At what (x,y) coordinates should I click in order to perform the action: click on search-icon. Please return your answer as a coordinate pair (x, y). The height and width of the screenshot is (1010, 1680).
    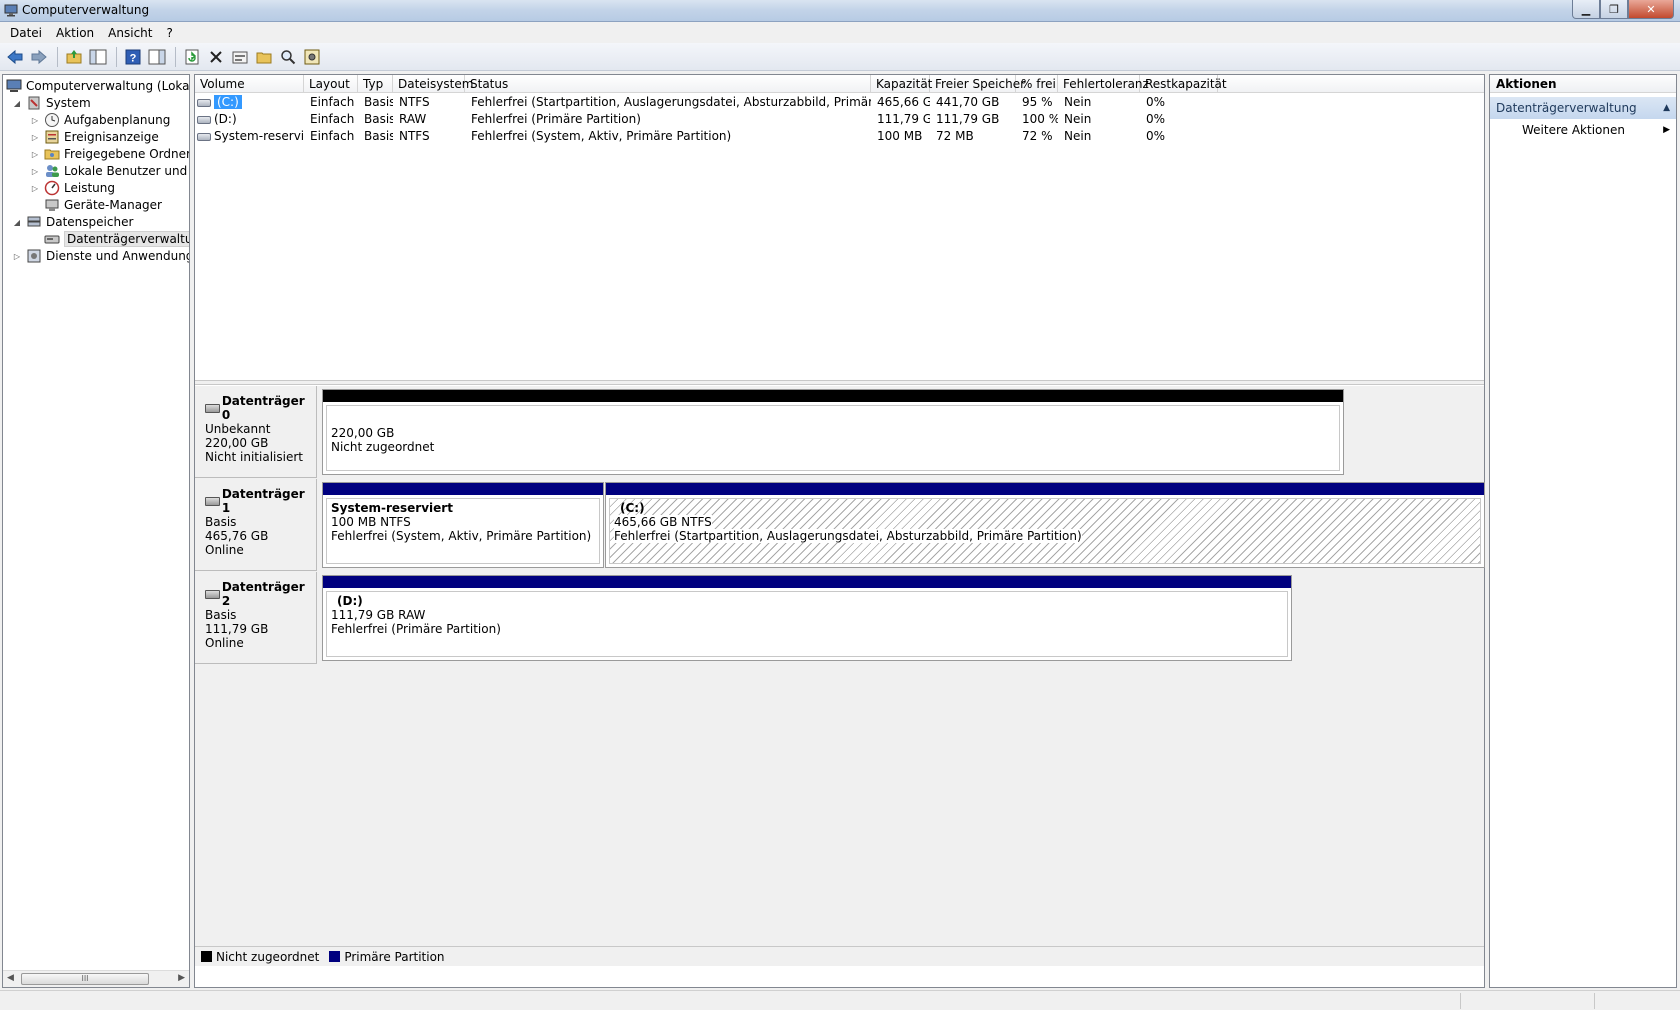
    Looking at the image, I should click on (288, 57).